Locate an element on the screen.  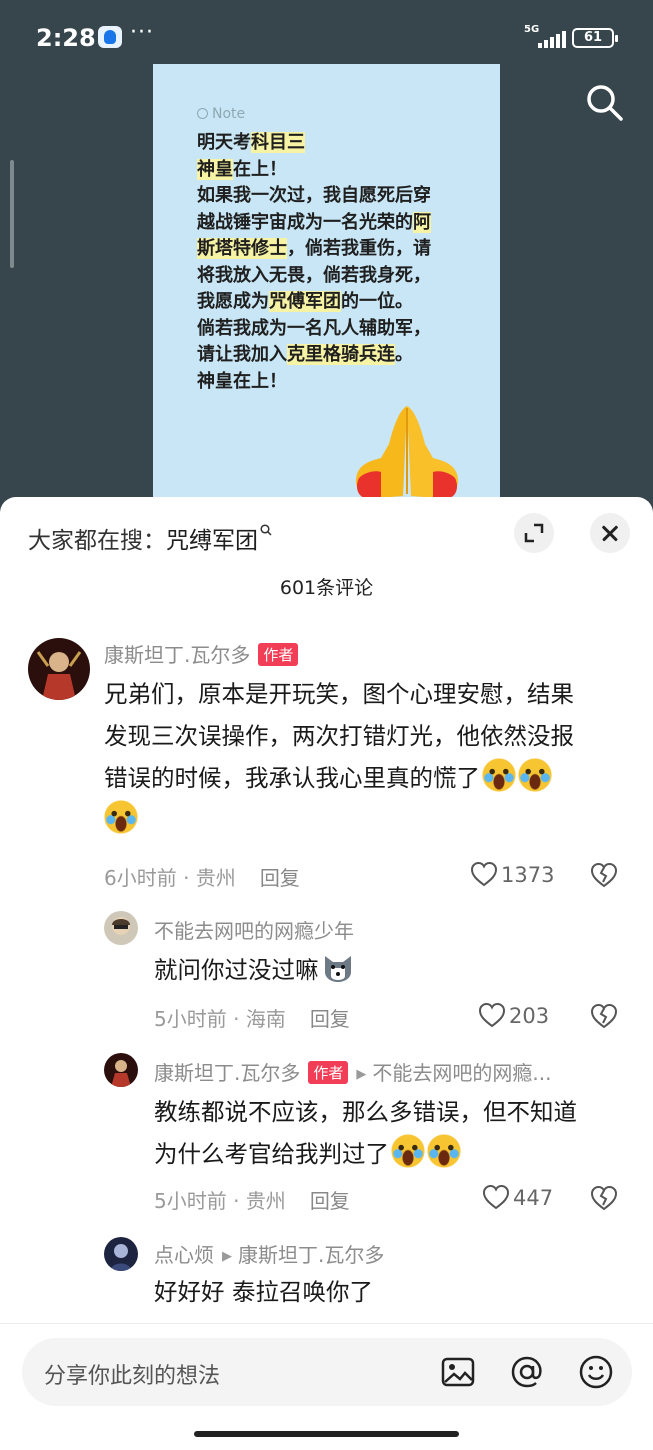
note-highlight: 科目三 is located at coordinates (278, 142).